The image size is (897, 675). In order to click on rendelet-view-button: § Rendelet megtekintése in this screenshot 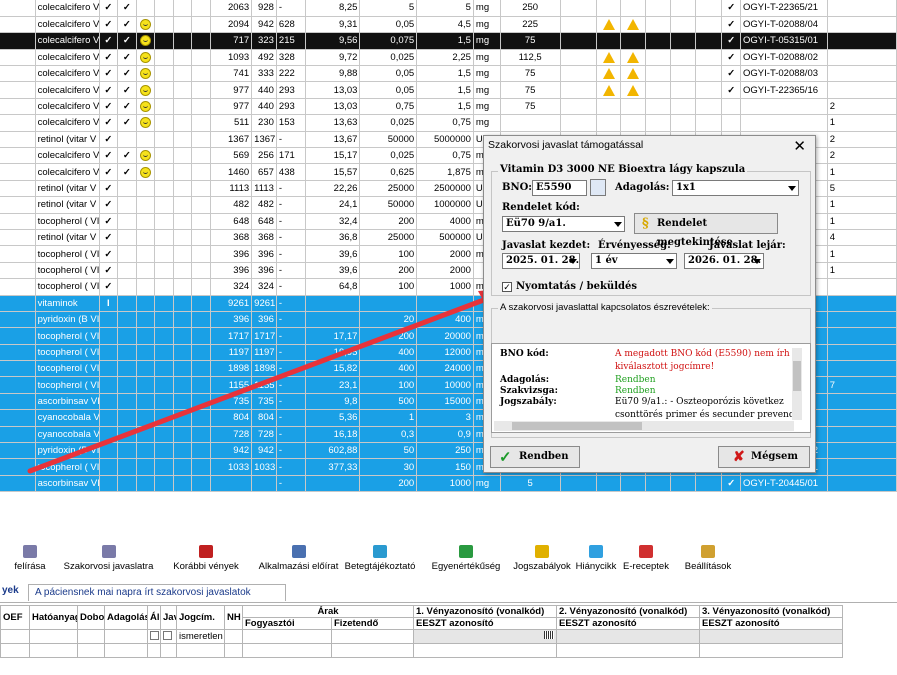, I will do `click(706, 230)`.